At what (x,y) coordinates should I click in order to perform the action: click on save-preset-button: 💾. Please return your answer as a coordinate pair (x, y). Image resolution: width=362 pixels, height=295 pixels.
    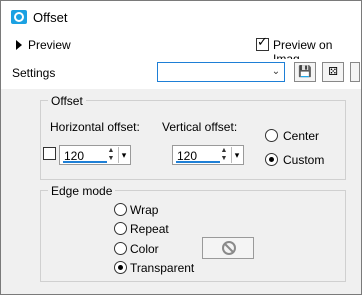
    Looking at the image, I should click on (305, 72).